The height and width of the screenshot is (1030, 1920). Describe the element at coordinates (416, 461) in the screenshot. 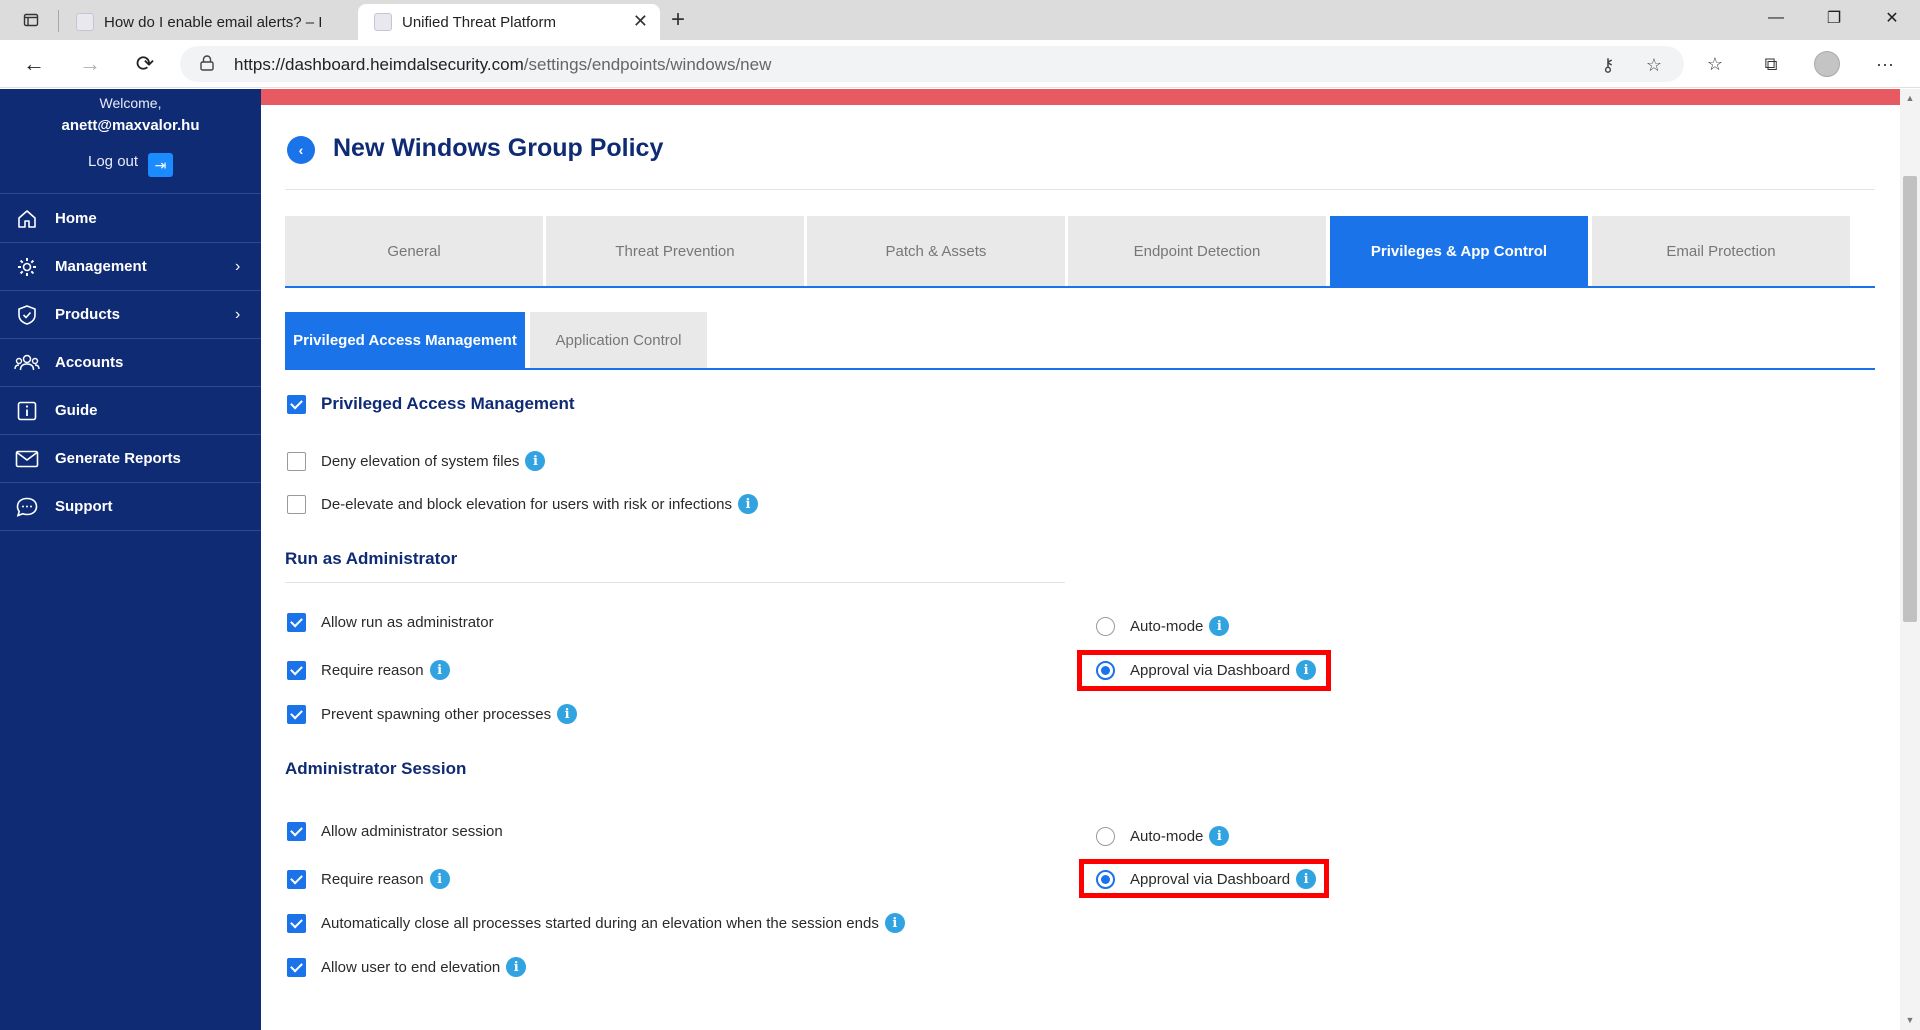

I see `deny-elevation-row: Deny elevation of system files i` at that location.